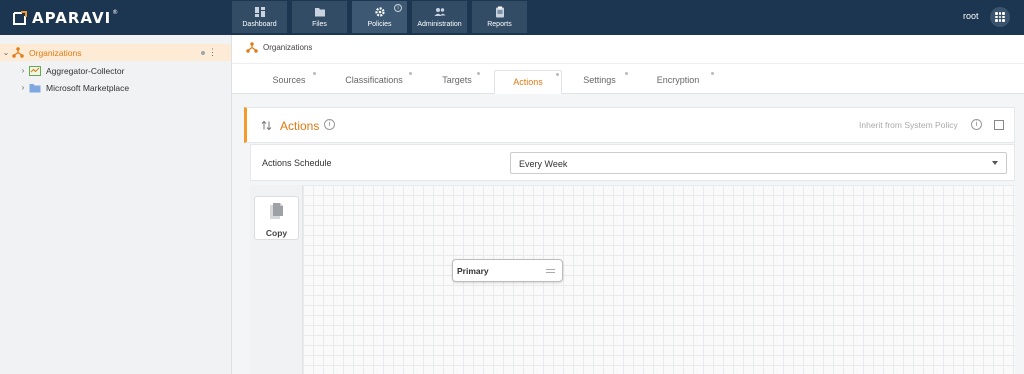 This screenshot has height=374, width=1024. What do you see at coordinates (116, 12) in the screenshot?
I see `trademark: ®` at bounding box center [116, 12].